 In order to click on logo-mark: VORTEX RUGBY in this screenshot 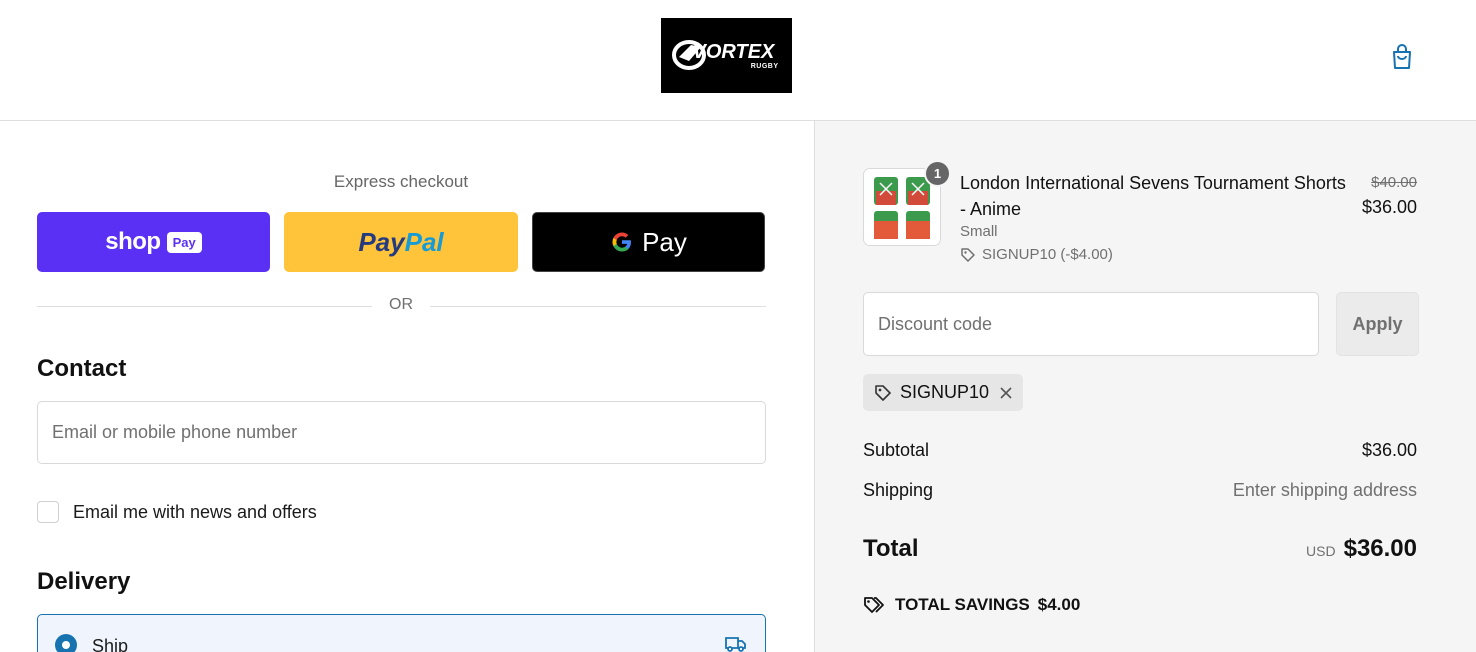, I will do `click(727, 56)`.